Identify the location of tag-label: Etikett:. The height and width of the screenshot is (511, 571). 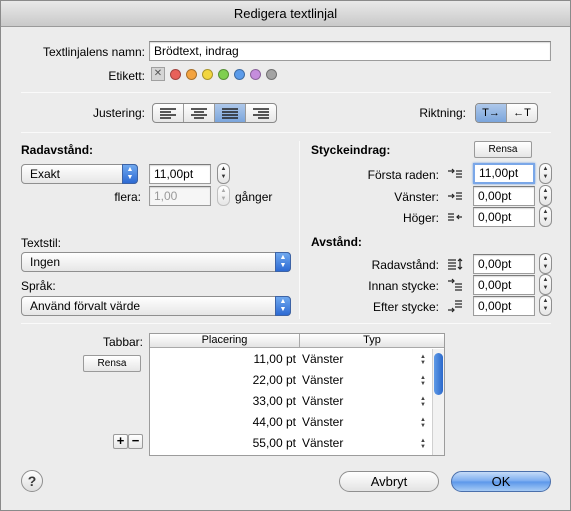
(126, 76).